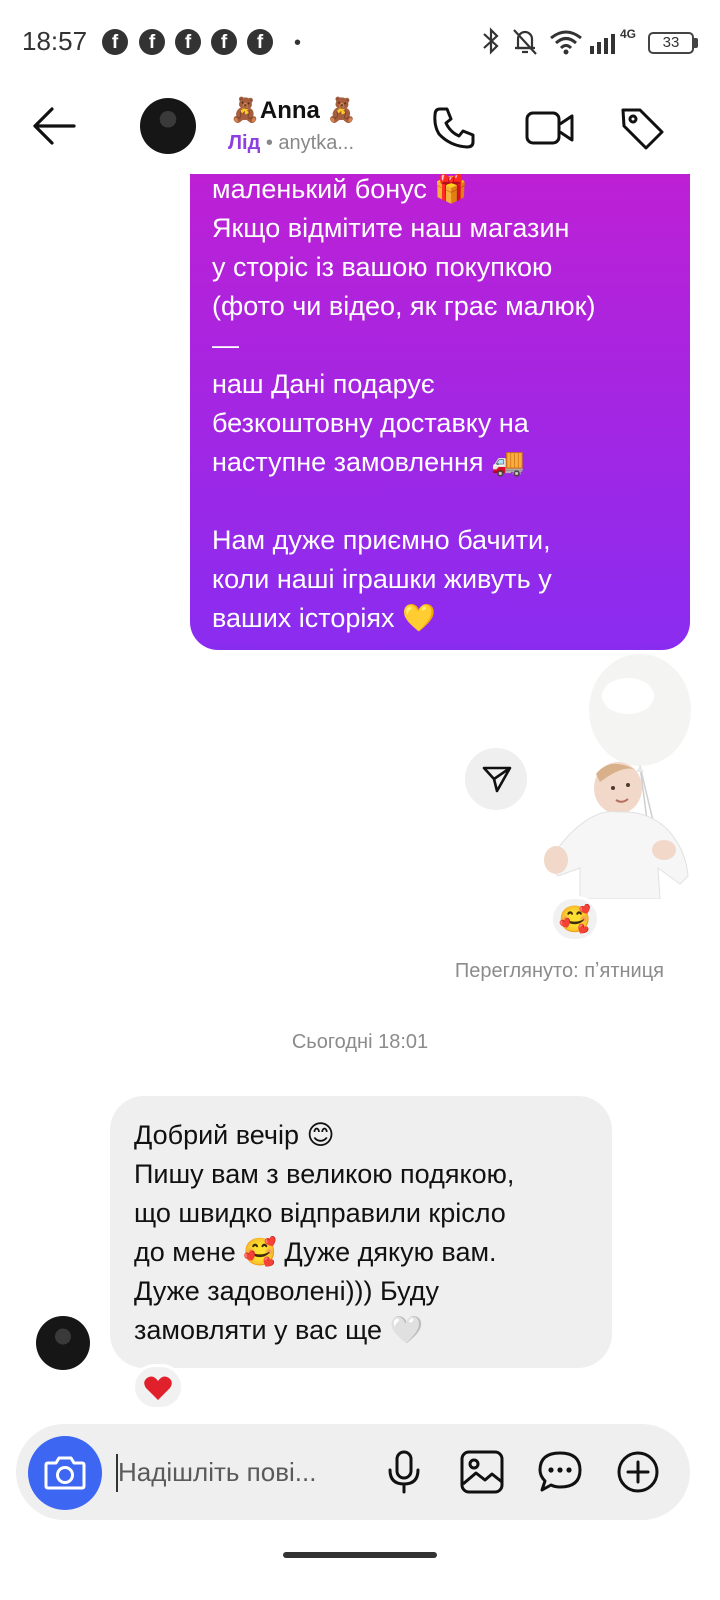  I want to click on message-line: замовляти у вас ще 🤍, so click(279, 1330).